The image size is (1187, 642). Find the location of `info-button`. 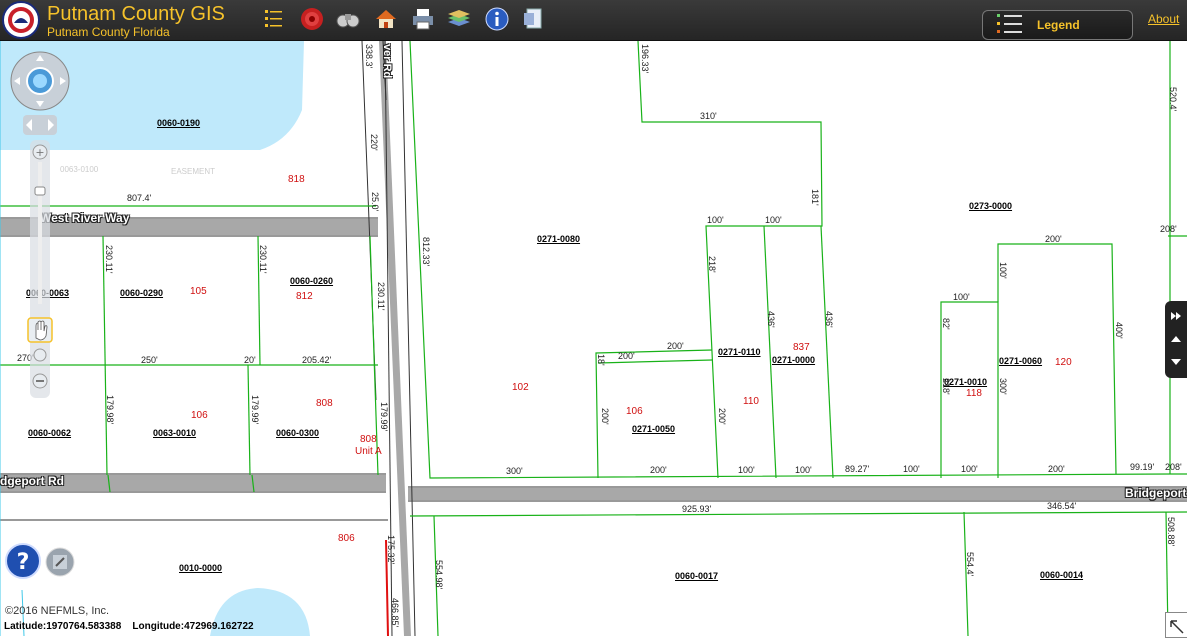

info-button is located at coordinates (497, 19).